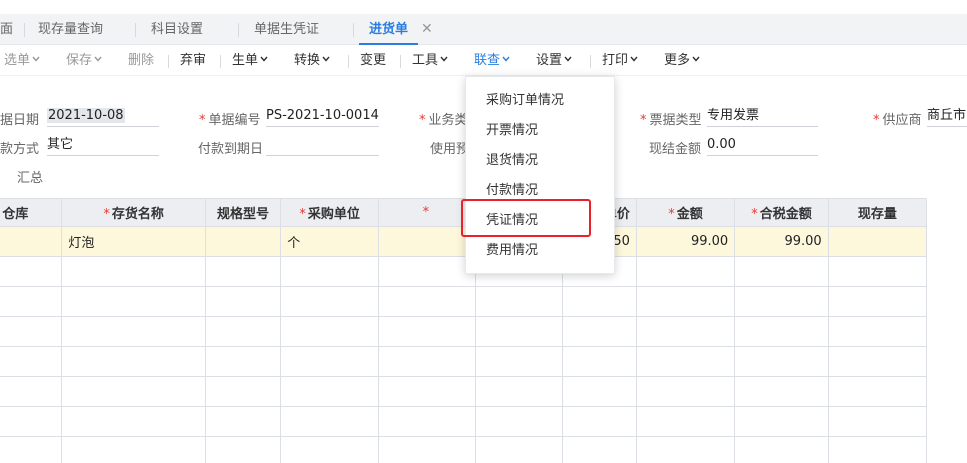 The image size is (967, 463). Describe the element at coordinates (430, 60) in the screenshot. I see `tools-button: 工具` at that location.